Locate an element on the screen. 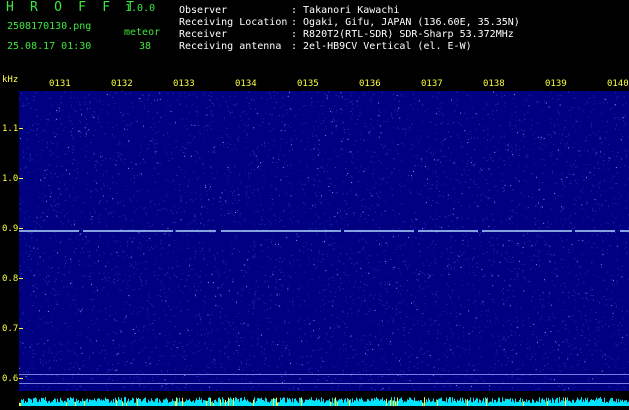 The height and width of the screenshot is (410, 629). frequency-axis: kHz 1.1 1.0 0.9 0.8 0.7 0.6 is located at coordinates (9, 237).